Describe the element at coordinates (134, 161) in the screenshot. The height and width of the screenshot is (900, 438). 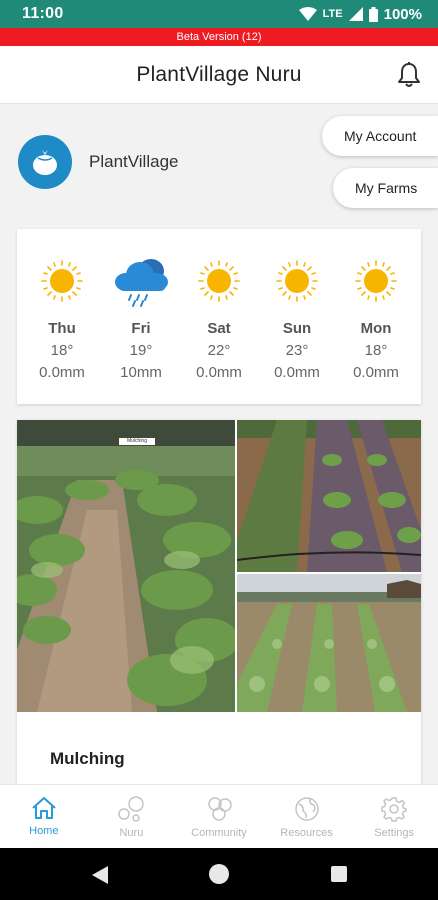
I see `profile-name: PlantVillage` at that location.